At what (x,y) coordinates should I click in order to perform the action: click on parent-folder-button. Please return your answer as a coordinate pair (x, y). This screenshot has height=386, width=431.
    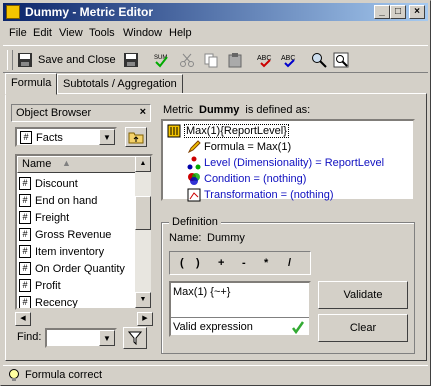
    Looking at the image, I should click on (136, 137).